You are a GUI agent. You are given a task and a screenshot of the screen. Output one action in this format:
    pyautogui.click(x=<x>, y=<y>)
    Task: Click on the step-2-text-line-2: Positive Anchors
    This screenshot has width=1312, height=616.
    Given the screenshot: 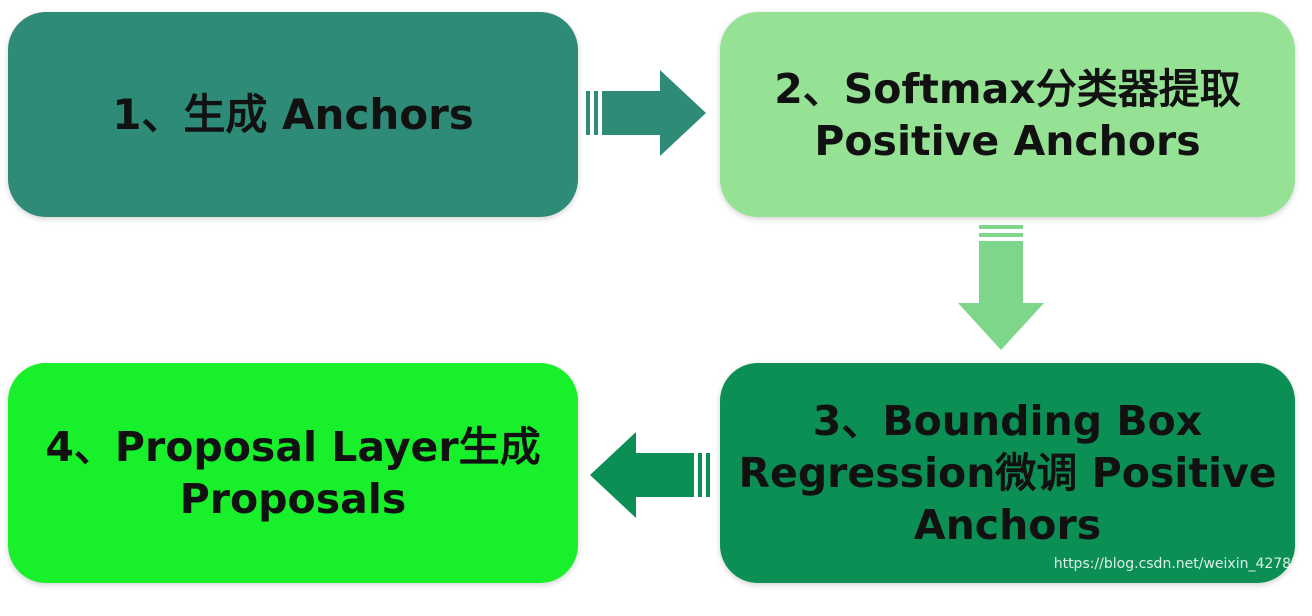 What is the action you would take?
    pyautogui.click(x=1007, y=140)
    